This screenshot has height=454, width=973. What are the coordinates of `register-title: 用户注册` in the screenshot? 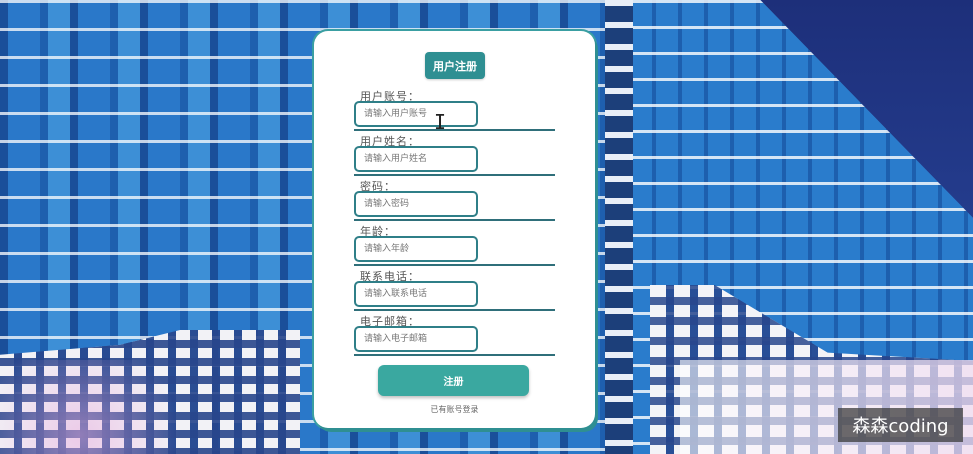 It's located at (455, 65).